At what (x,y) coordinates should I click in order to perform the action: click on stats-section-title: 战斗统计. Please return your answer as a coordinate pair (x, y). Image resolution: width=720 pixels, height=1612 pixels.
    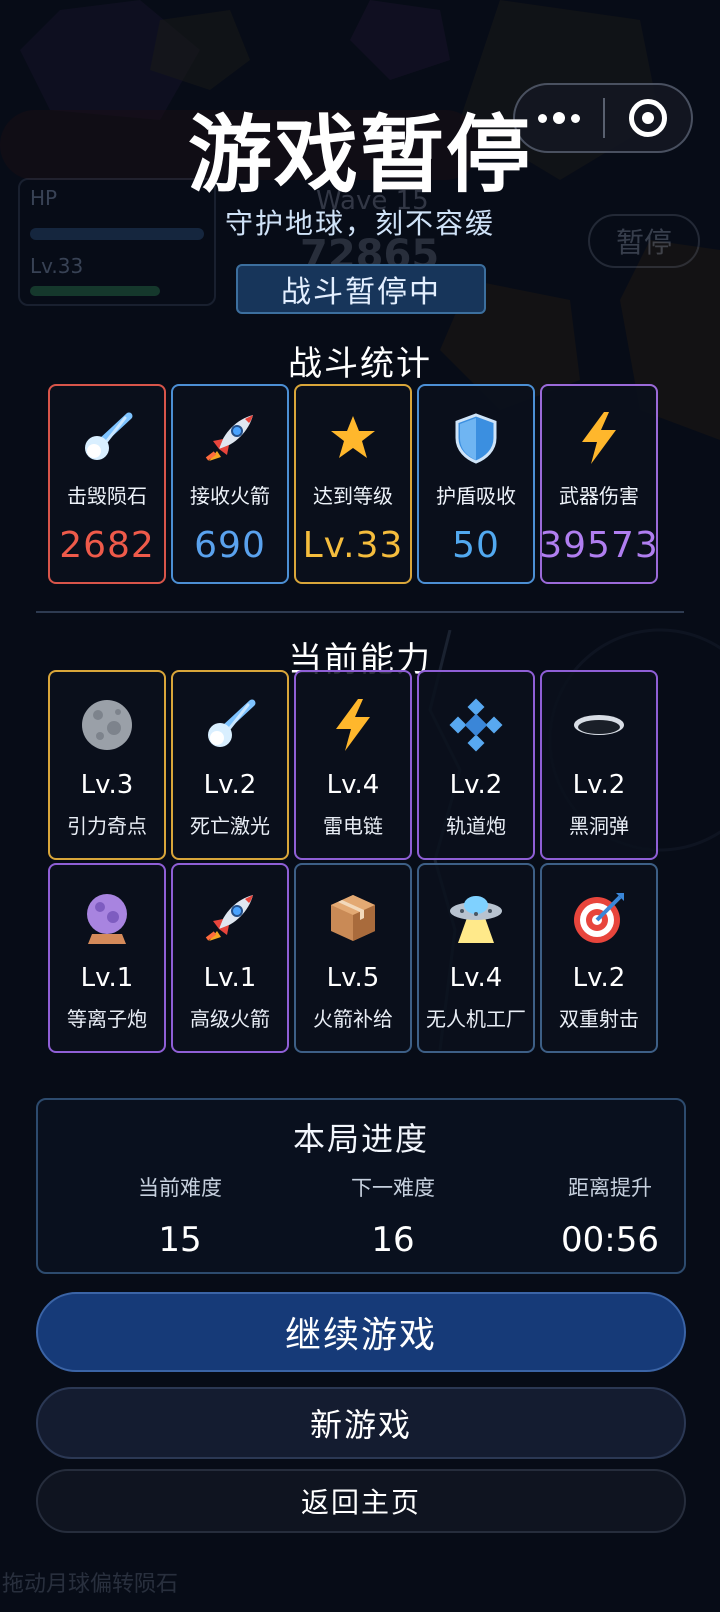
    Looking at the image, I should click on (360, 364).